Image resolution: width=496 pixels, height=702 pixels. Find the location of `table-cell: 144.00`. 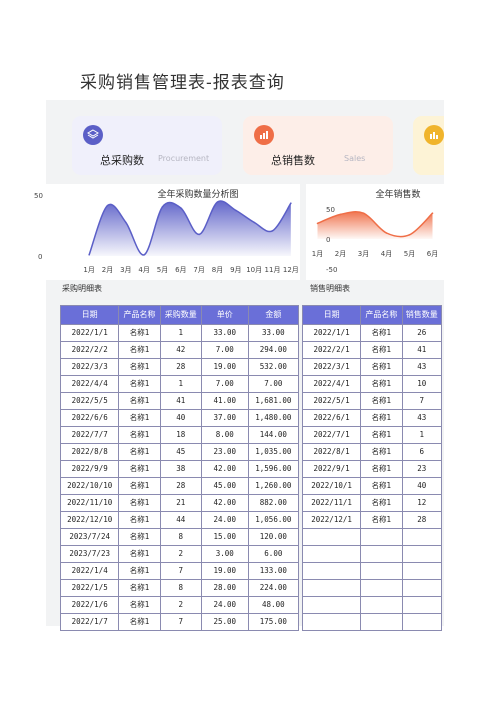

table-cell: 144.00 is located at coordinates (273, 435).